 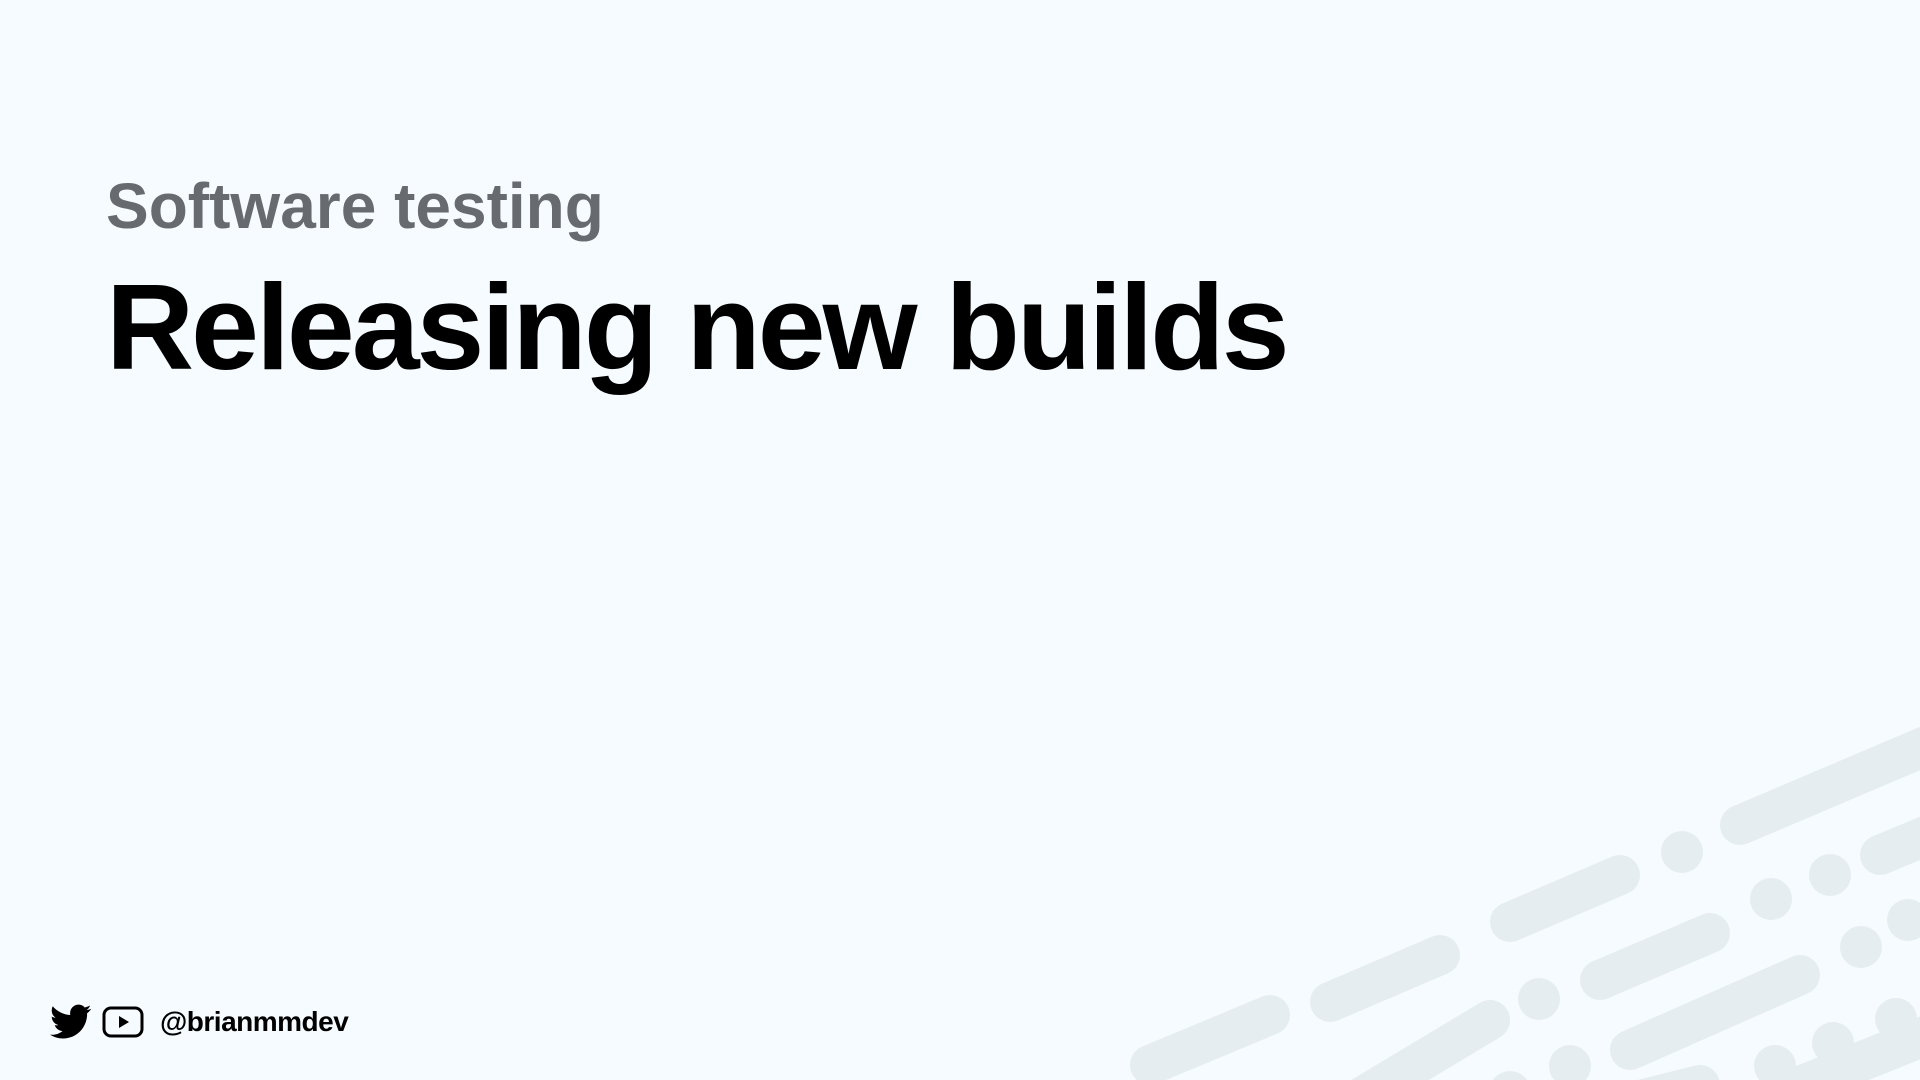 I want to click on youtube-icon, so click(x=123, y=1022).